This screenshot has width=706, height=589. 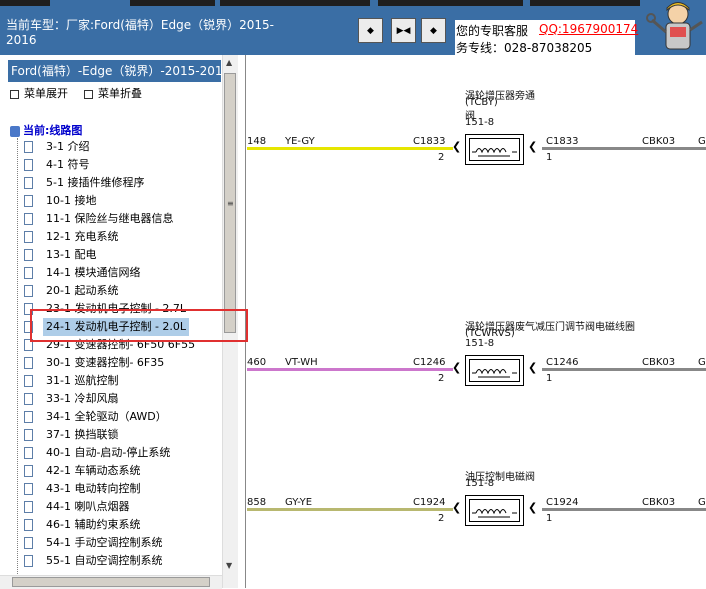 I want to click on scroll-up-icon: ▲, so click(x=229, y=62).